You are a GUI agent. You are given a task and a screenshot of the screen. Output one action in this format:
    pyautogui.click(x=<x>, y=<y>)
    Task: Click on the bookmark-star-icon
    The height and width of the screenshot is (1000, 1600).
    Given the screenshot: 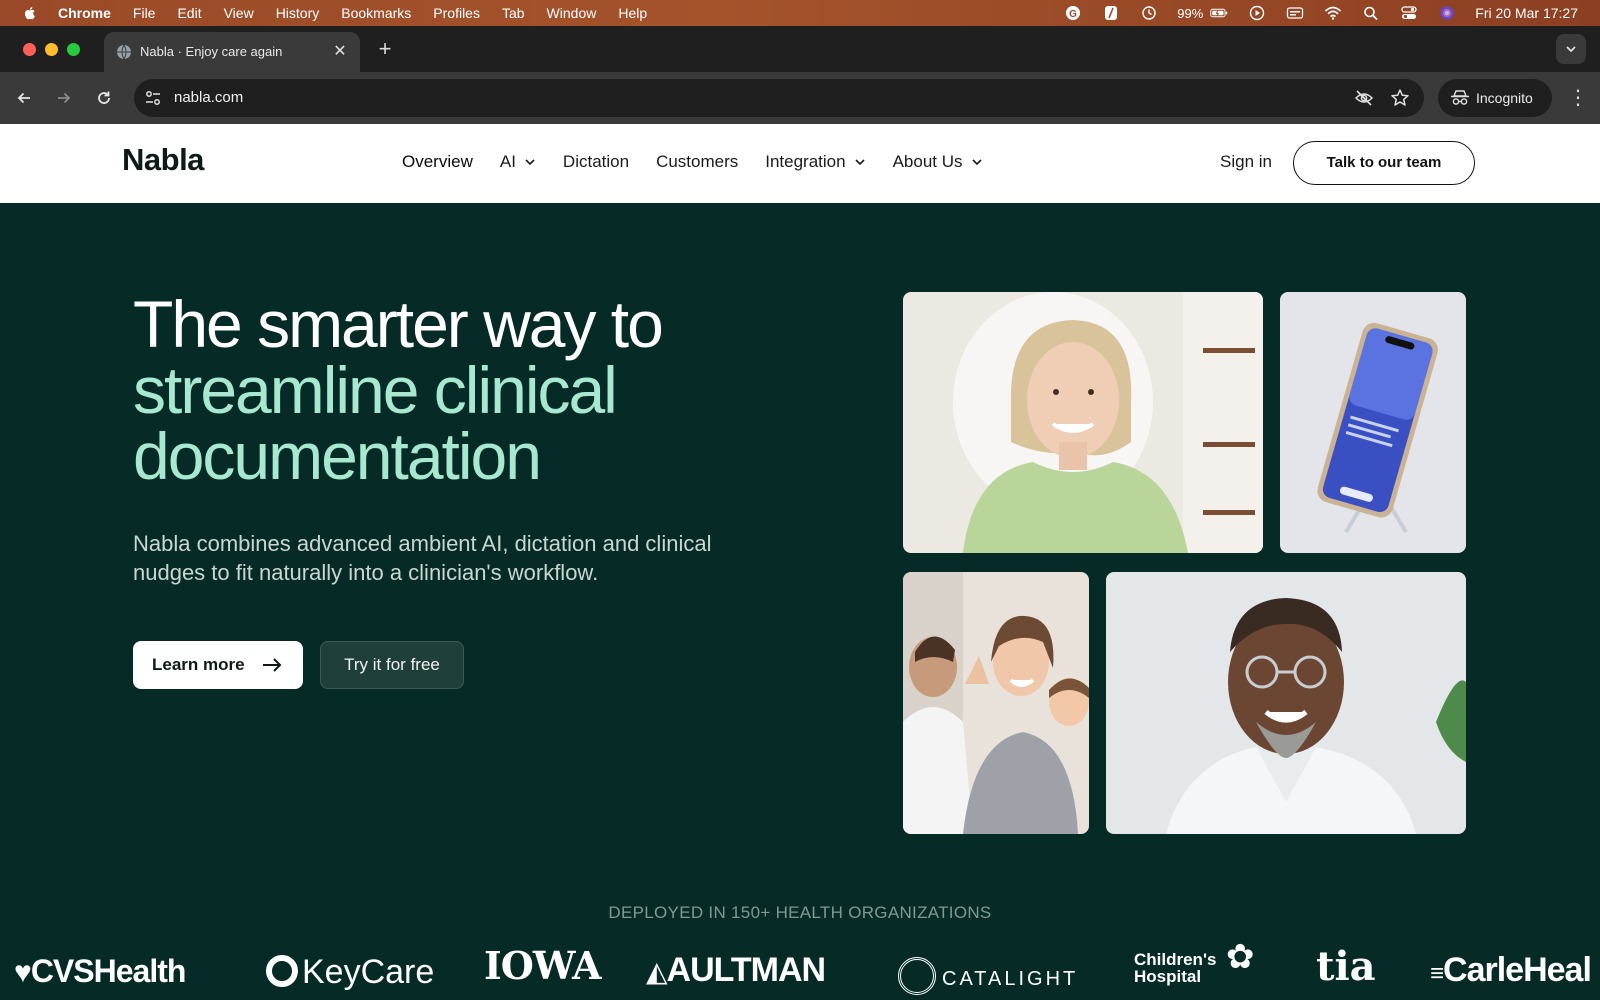 What is the action you would take?
    pyautogui.click(x=1400, y=98)
    